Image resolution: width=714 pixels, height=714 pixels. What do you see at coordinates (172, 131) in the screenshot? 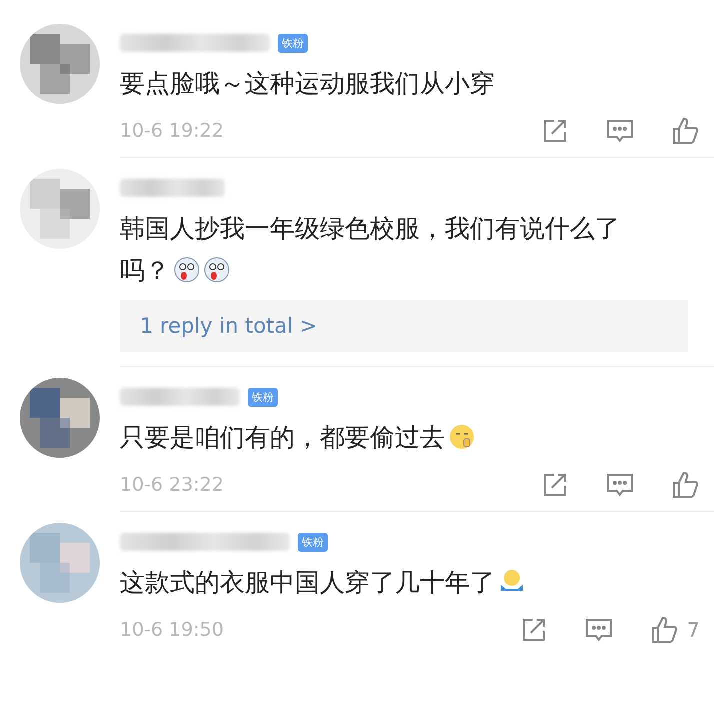
I see `comment-time: 10-6 19:22` at bounding box center [172, 131].